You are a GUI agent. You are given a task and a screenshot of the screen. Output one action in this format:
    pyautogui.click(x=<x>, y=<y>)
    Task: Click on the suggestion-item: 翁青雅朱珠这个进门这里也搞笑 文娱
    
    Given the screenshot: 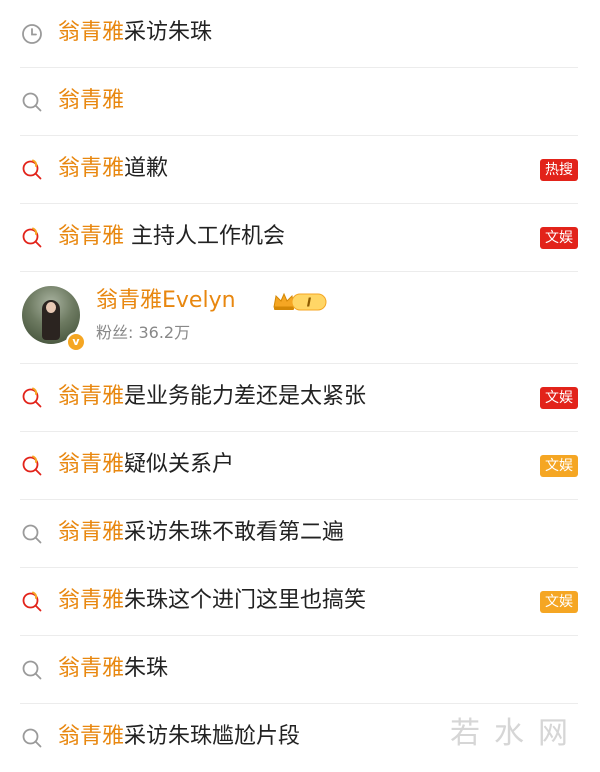 What is the action you would take?
    pyautogui.click(x=299, y=602)
    